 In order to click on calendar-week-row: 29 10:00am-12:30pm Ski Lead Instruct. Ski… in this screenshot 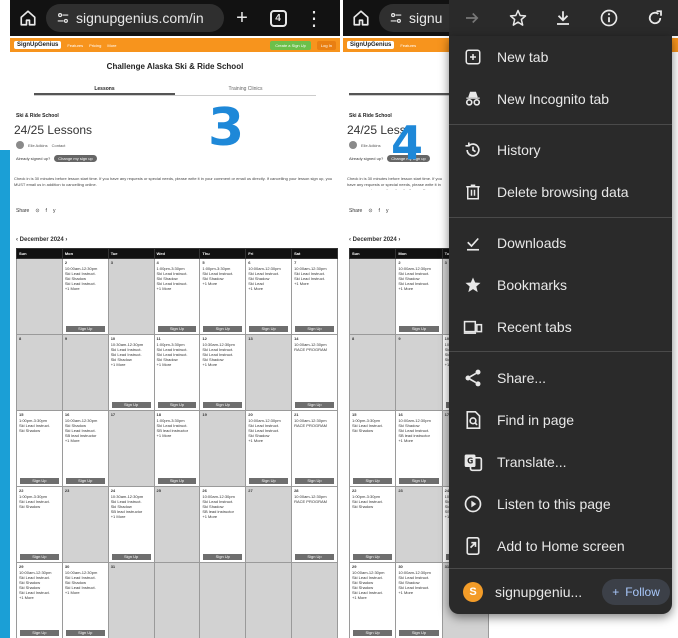, I will do `click(177, 600)`.